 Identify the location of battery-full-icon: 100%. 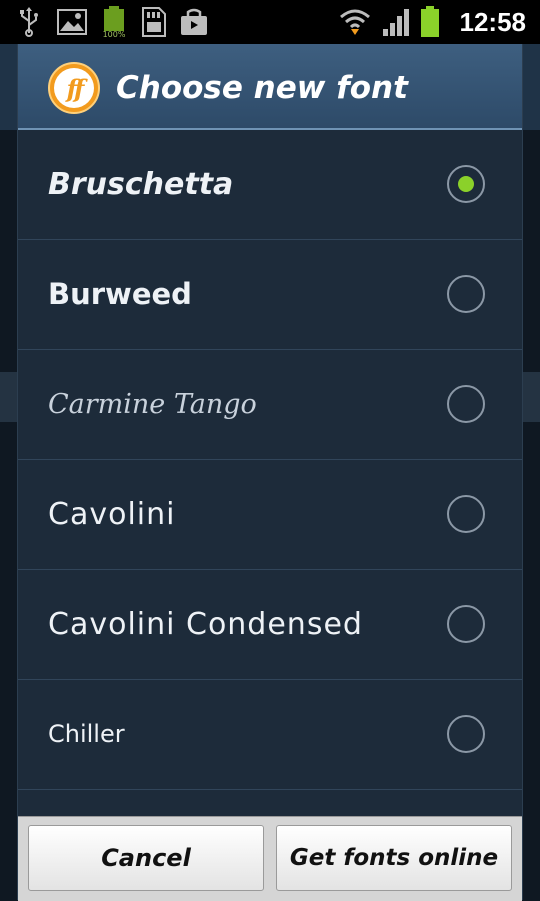
(114, 22).